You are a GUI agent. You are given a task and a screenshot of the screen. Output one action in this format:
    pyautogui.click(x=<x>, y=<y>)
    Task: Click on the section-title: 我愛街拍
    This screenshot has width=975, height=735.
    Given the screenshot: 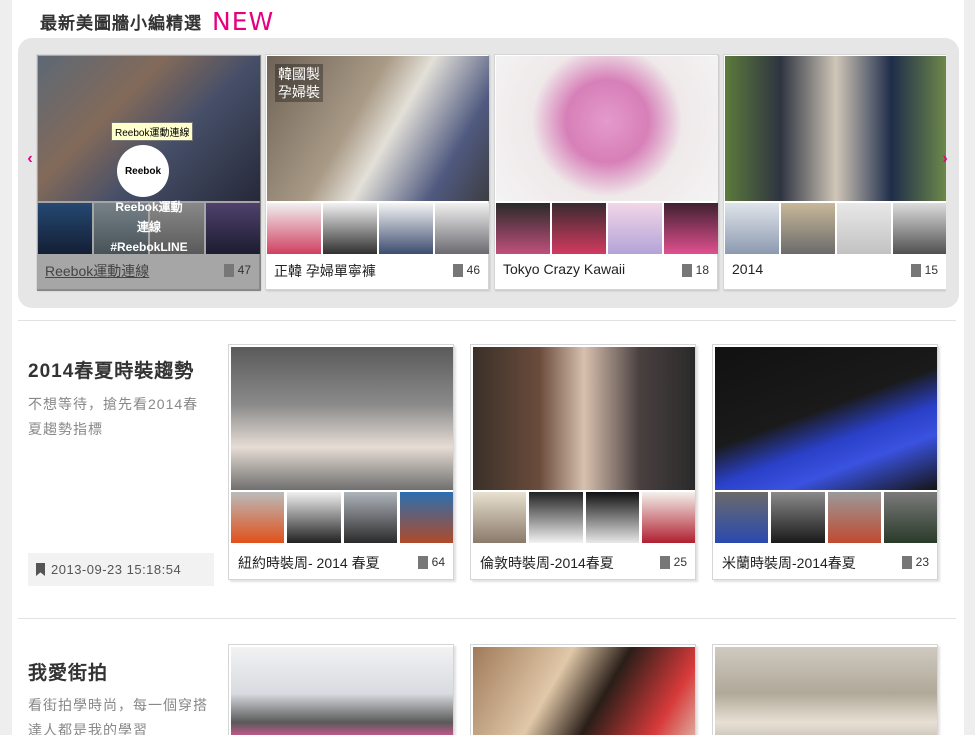 What is the action you would take?
    pyautogui.click(x=68, y=671)
    